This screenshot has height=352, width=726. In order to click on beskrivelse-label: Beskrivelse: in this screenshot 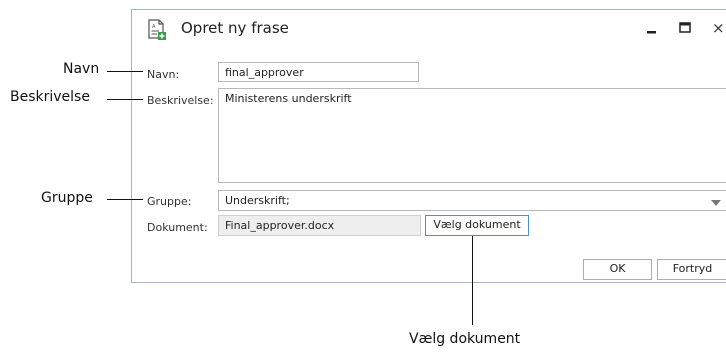, I will do `click(180, 100)`.